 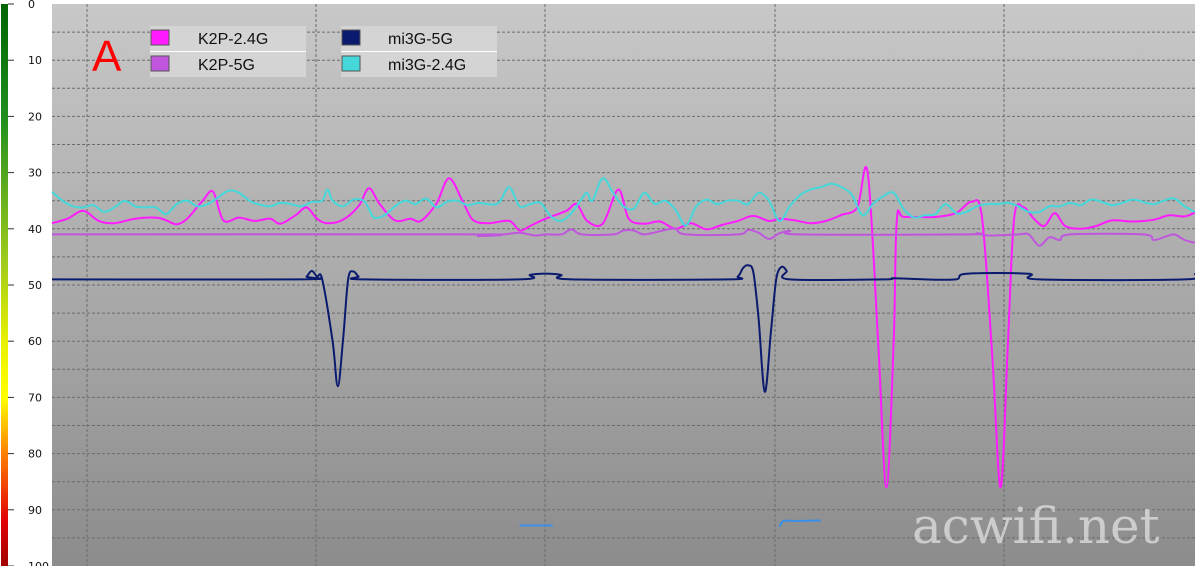 I want to click on y-tick-label: 20, so click(x=35, y=116).